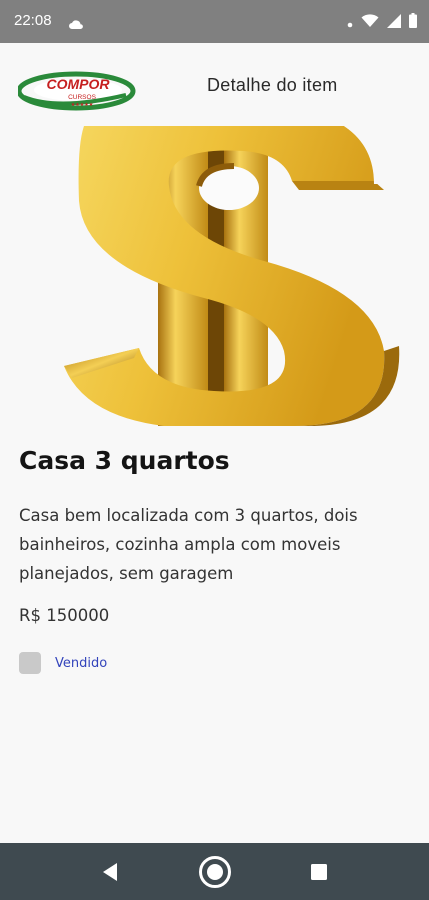 The image size is (429, 900). Describe the element at coordinates (82, 97) in the screenshot. I see `logo-subtext: CURSOS` at that location.